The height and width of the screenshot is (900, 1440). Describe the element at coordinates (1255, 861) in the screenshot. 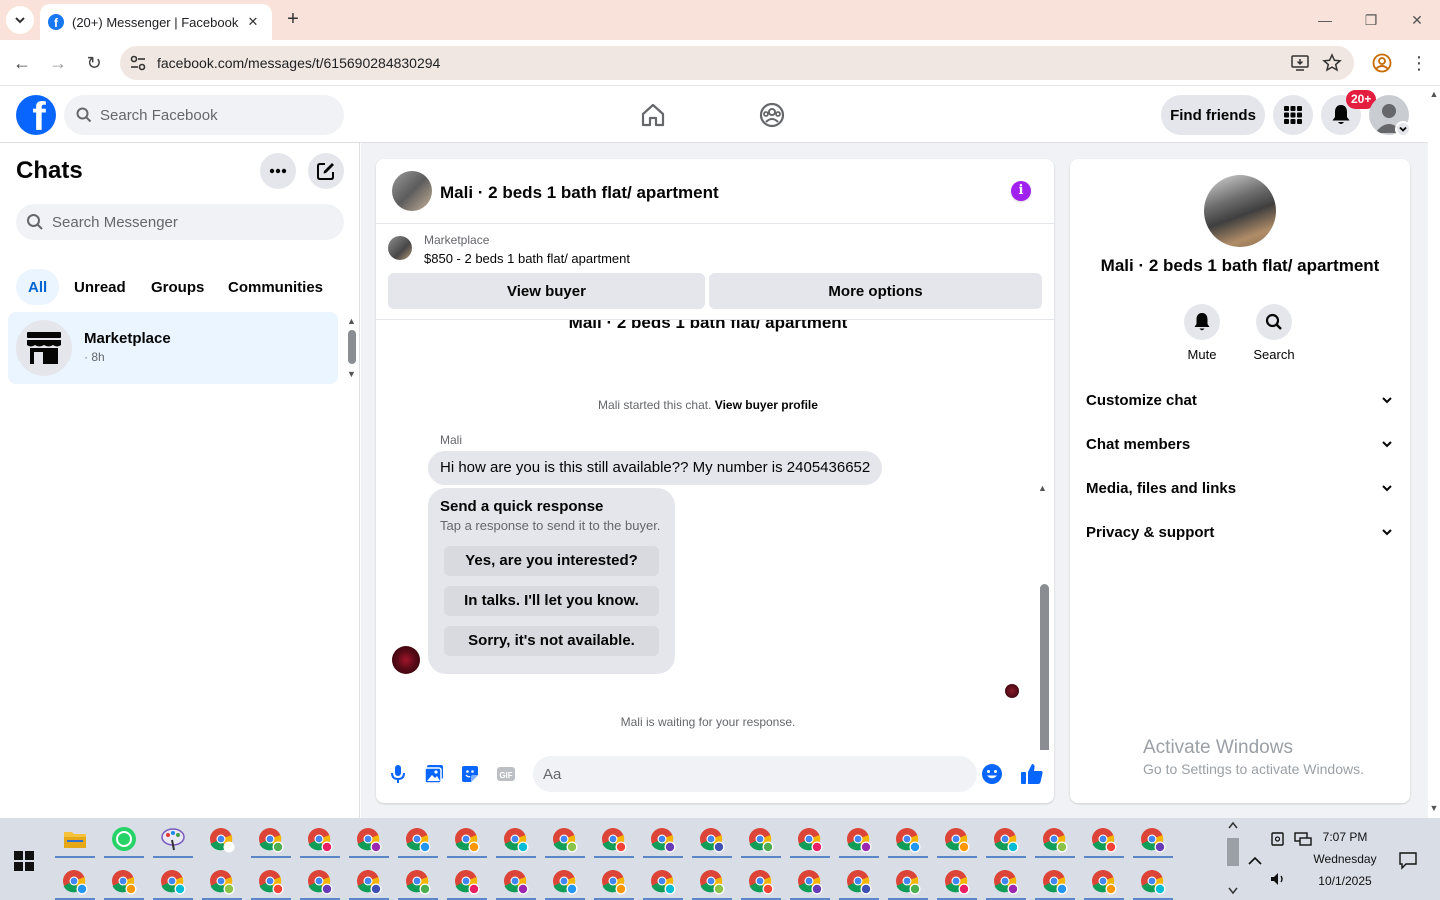

I see `show-hidden-icons-icon` at that location.